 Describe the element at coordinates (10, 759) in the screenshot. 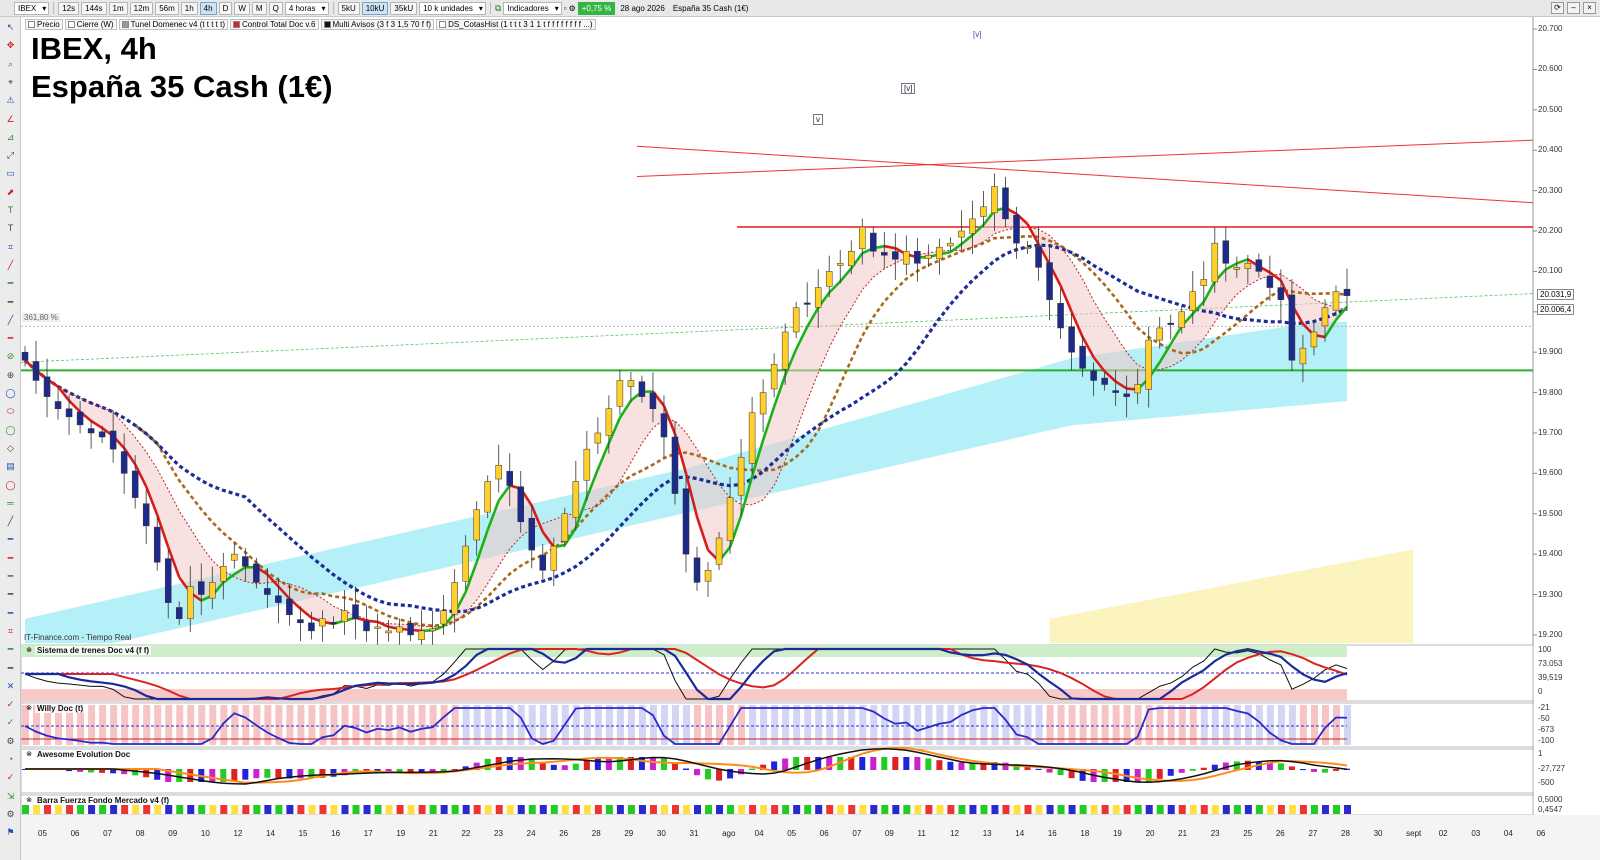

I see `pie-icon: ◔` at that location.